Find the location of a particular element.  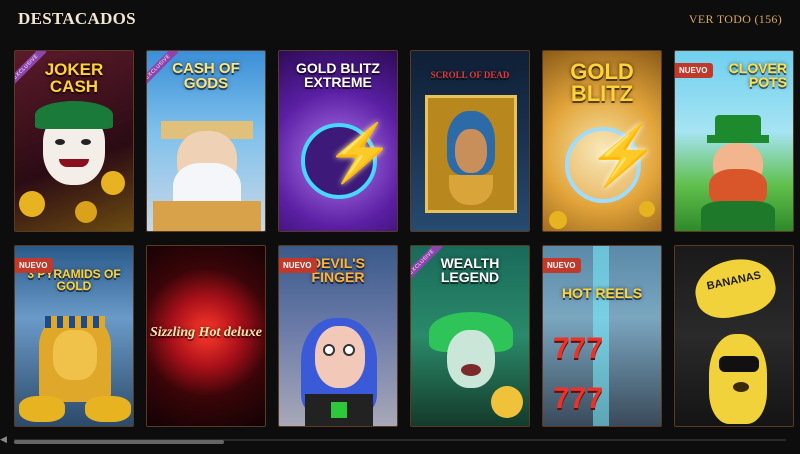

game-logo: SCROLL OF DEAD is located at coordinates (470, 75).